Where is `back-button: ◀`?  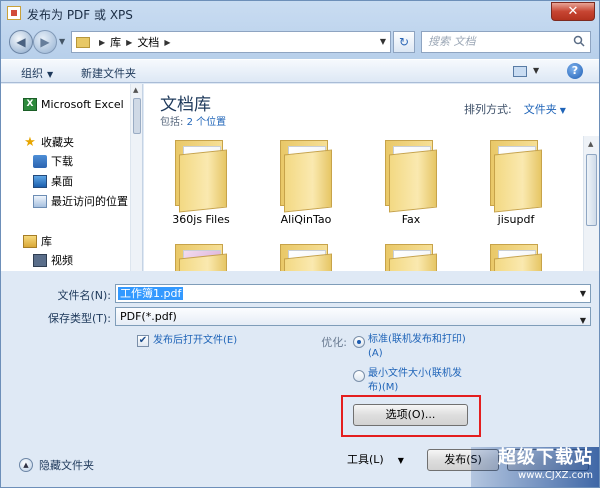 back-button: ◀ is located at coordinates (21, 42).